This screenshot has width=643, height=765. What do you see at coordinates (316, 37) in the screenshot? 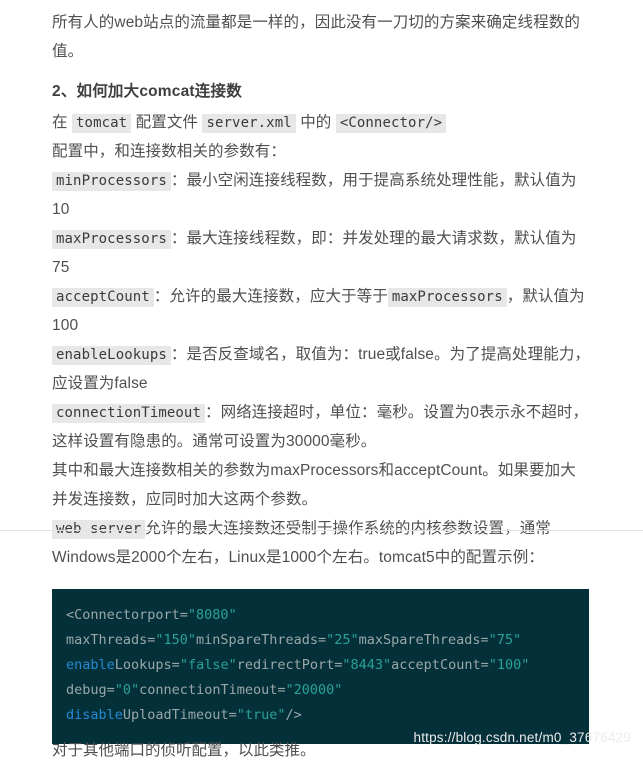
I see `intro-paragraph: 所有人的web站点的流量都是一样的，因此没有一刀切的方案来确定线程数的值。` at bounding box center [316, 37].